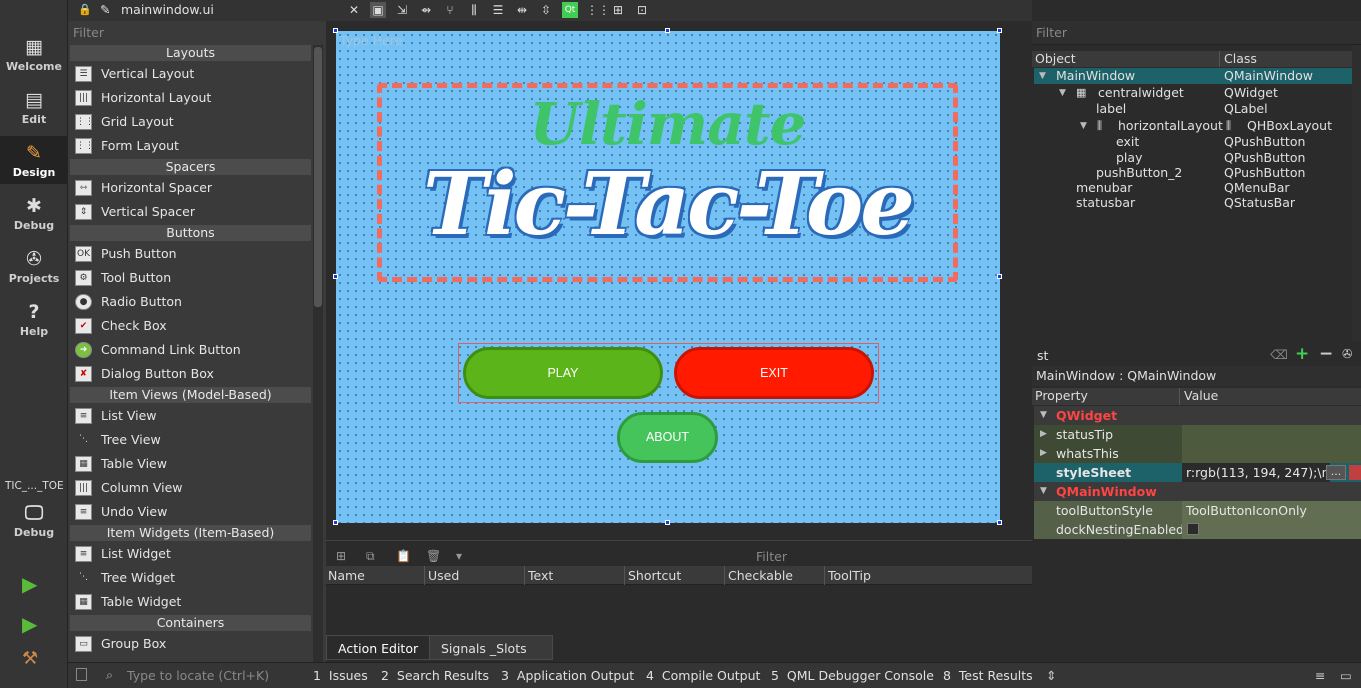 The width and height of the screenshot is (1361, 688). I want to click on item-tree-view: ⋱ Tree View, so click(190, 440).